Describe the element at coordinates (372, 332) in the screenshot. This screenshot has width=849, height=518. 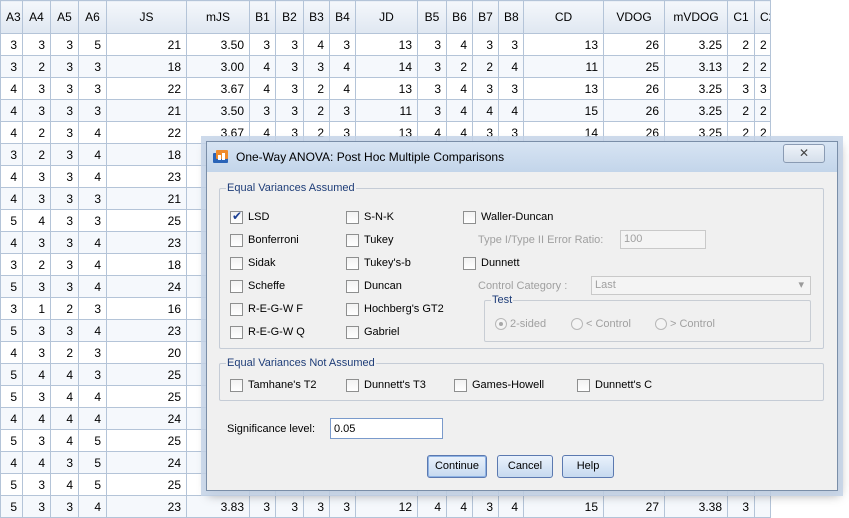
I see `gabriel-checkbox: Gabriel` at that location.